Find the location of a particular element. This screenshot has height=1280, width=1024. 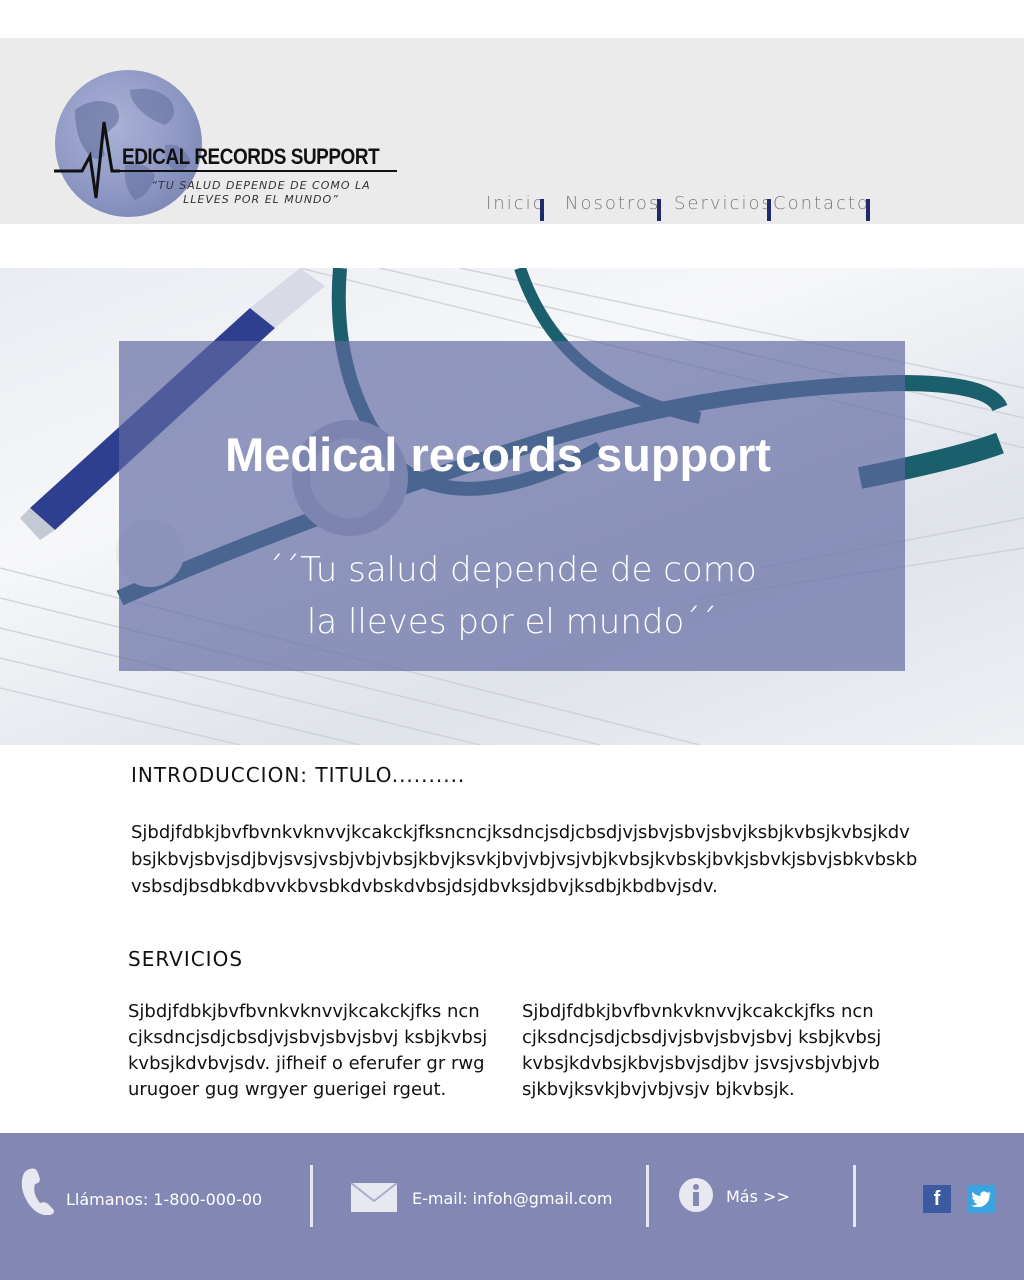

nav-item-nosotros: Nosotros is located at coordinates (612, 203).